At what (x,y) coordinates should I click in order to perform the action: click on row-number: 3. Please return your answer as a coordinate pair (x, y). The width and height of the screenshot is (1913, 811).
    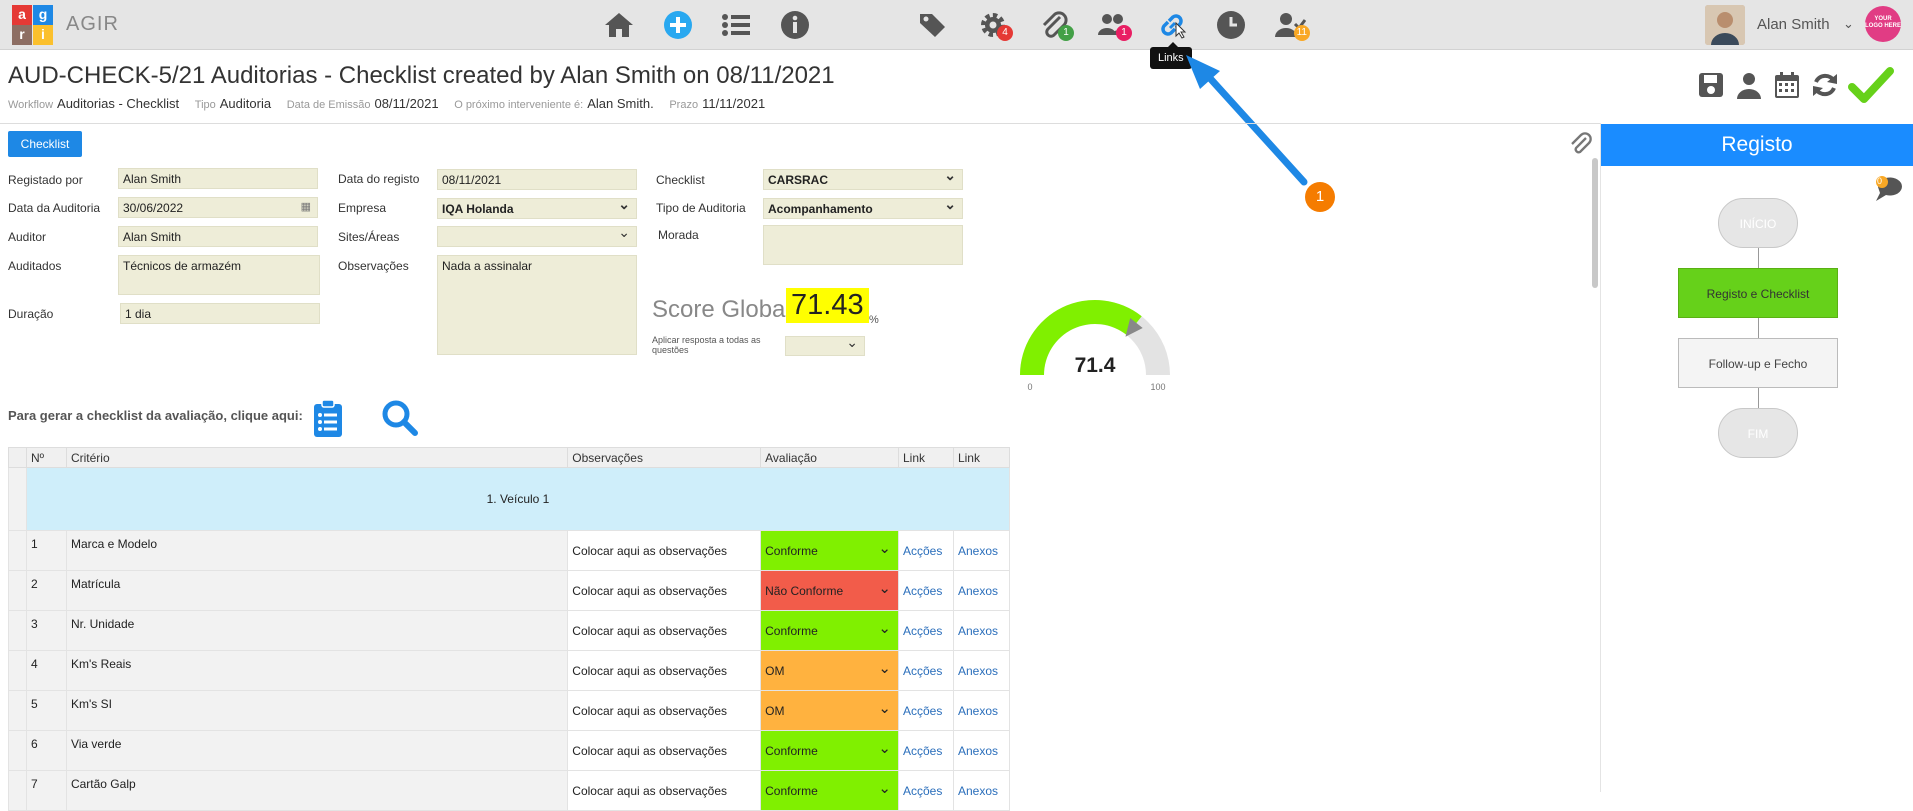
    Looking at the image, I should click on (46, 630).